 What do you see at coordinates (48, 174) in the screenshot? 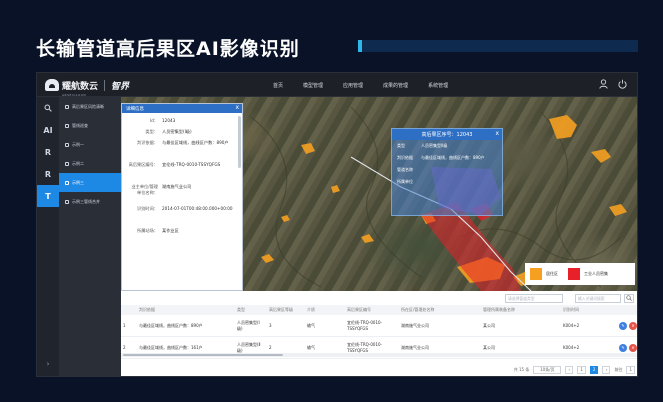
I see `rail-r2-icon: R` at bounding box center [48, 174].